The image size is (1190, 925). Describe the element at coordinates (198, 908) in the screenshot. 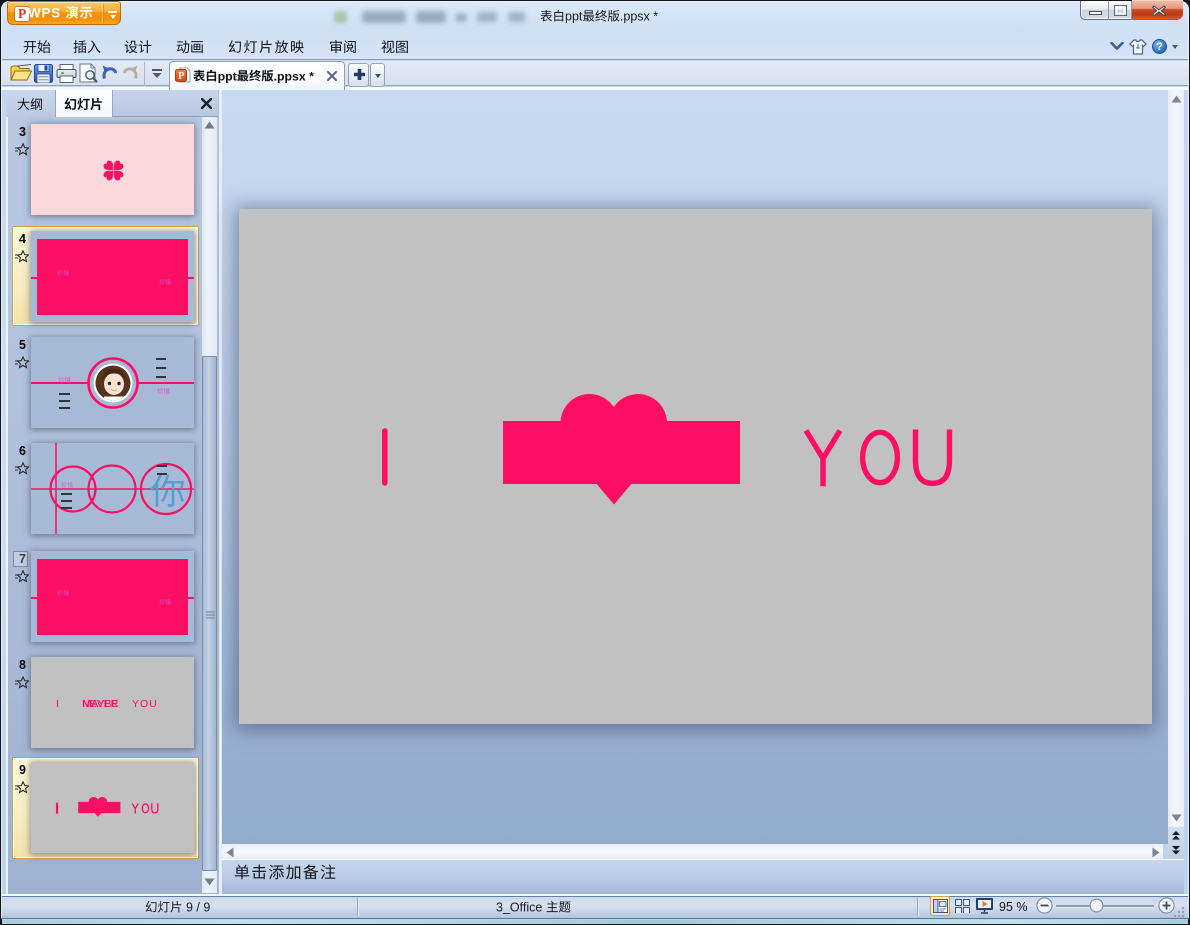

I see `svg-text: 9 / 9` at that location.